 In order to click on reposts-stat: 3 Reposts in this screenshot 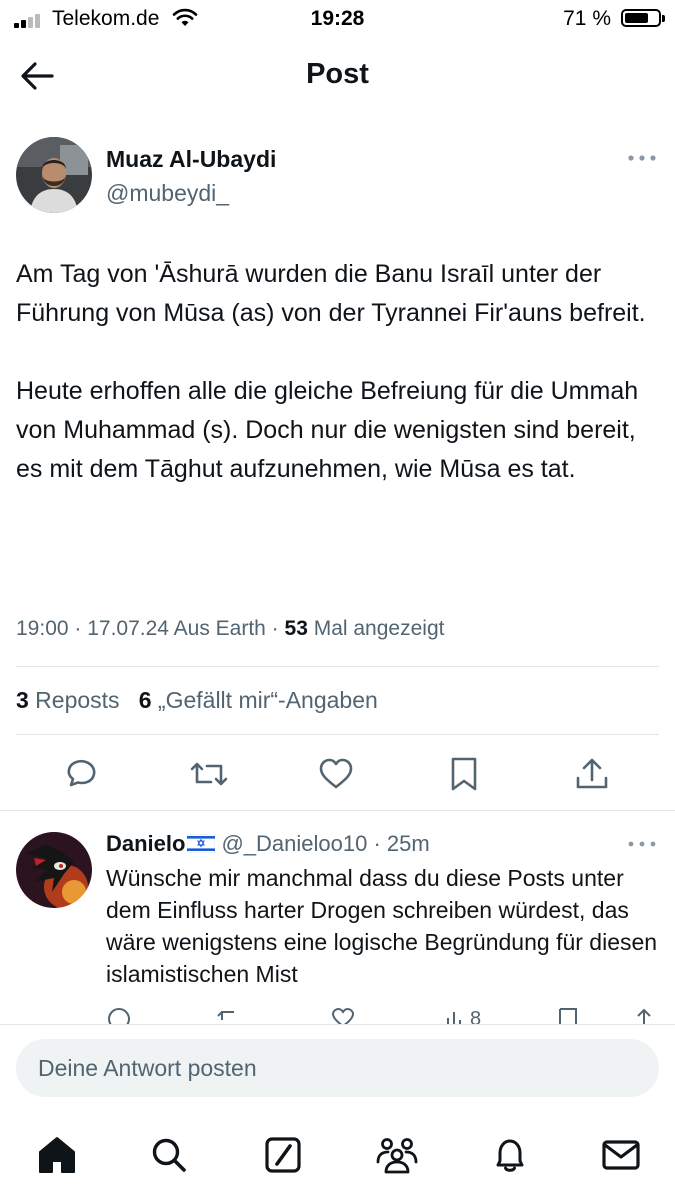, I will do `click(68, 700)`.